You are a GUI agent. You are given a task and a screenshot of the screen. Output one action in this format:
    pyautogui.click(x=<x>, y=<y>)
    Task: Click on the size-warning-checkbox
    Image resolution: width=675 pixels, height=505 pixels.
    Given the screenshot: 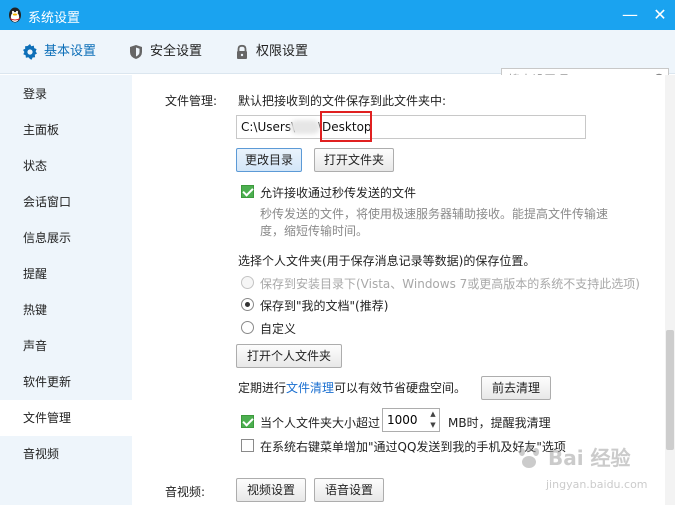 What is the action you would take?
    pyautogui.click(x=247, y=421)
    